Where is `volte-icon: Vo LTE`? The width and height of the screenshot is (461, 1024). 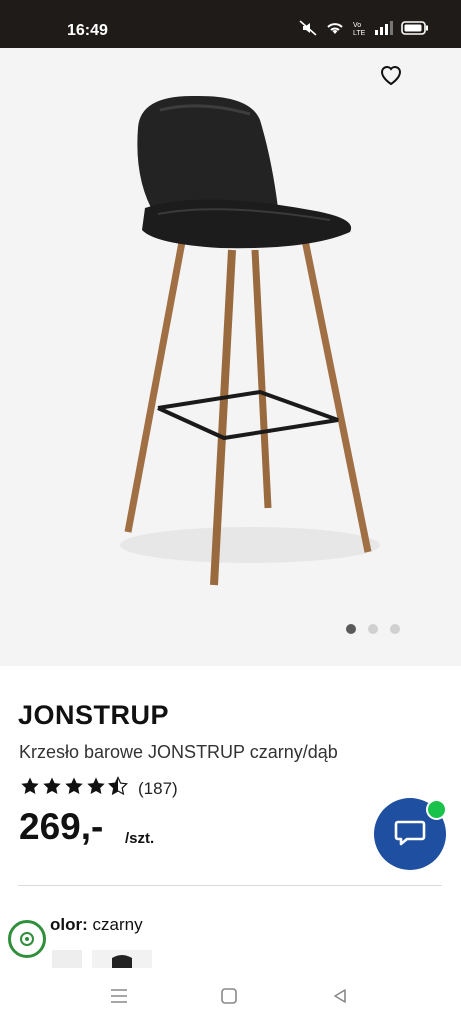 volte-icon: Vo LTE is located at coordinates (360, 30).